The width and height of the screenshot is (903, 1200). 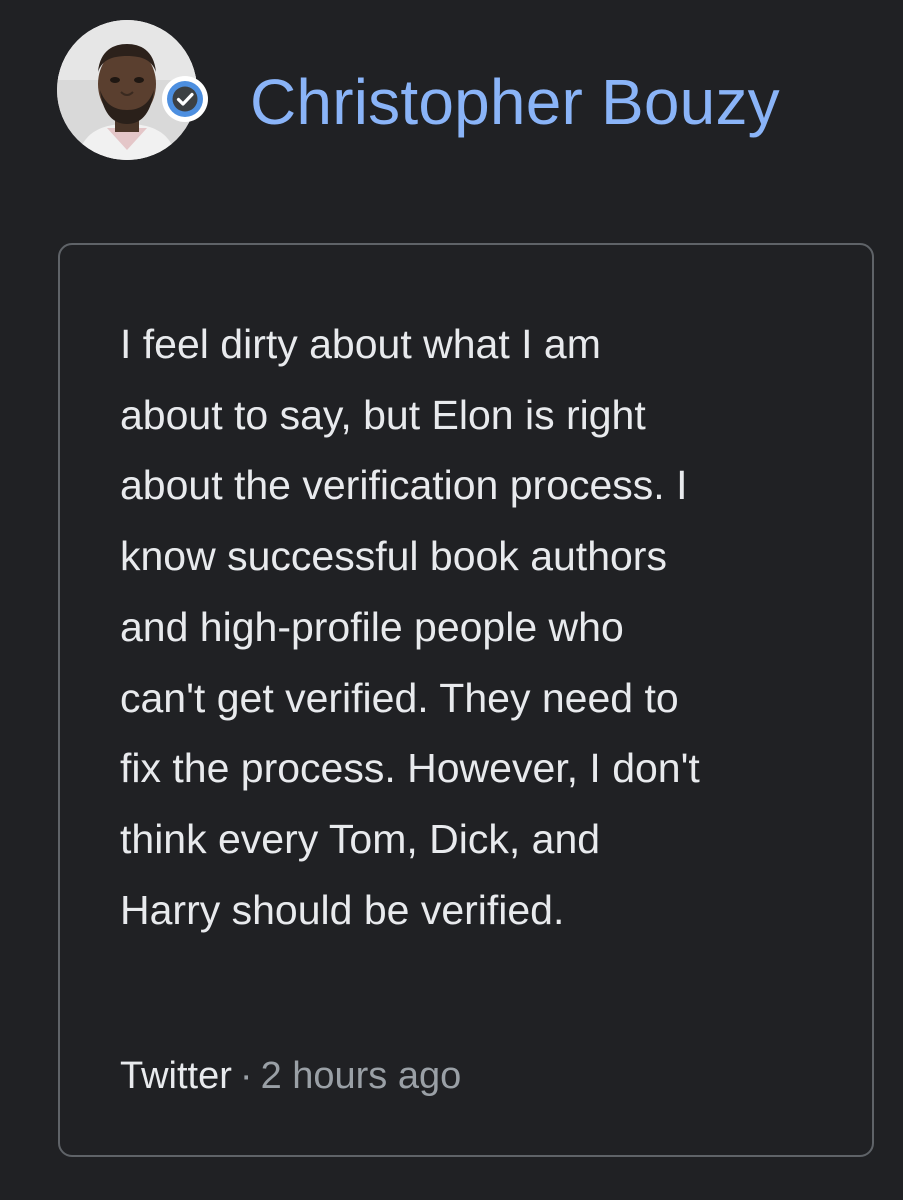 What do you see at coordinates (399, 697) in the screenshot?
I see `post-text-line: can't get verified. They need to` at bounding box center [399, 697].